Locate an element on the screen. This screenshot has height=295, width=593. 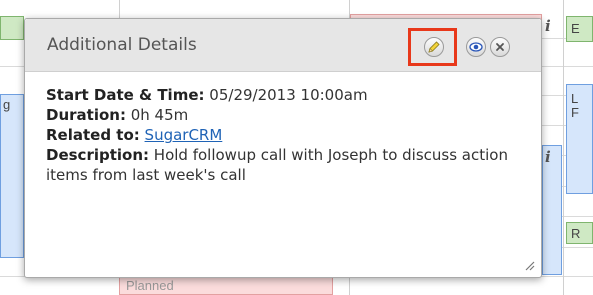
edit-button is located at coordinates (434, 47).